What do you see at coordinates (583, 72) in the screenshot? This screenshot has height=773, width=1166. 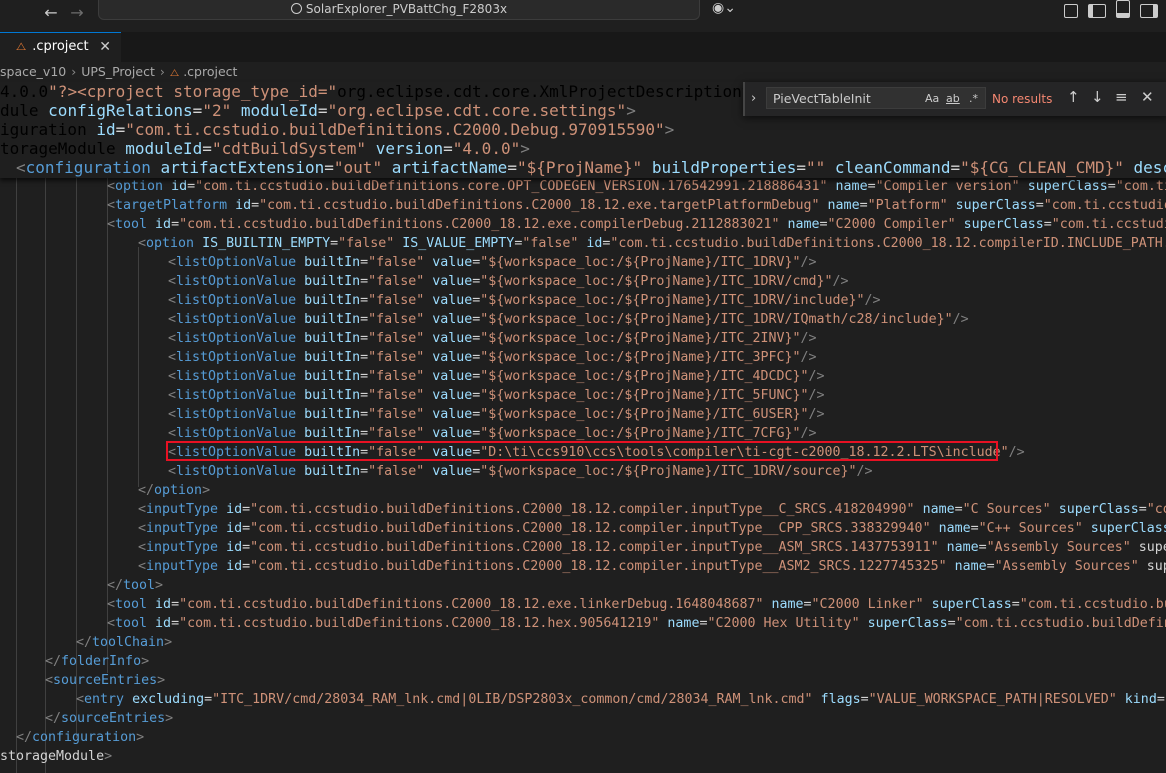 I see `breadcrumb: space_v10 › UPS_Project › ⧍ .cproject` at bounding box center [583, 72].